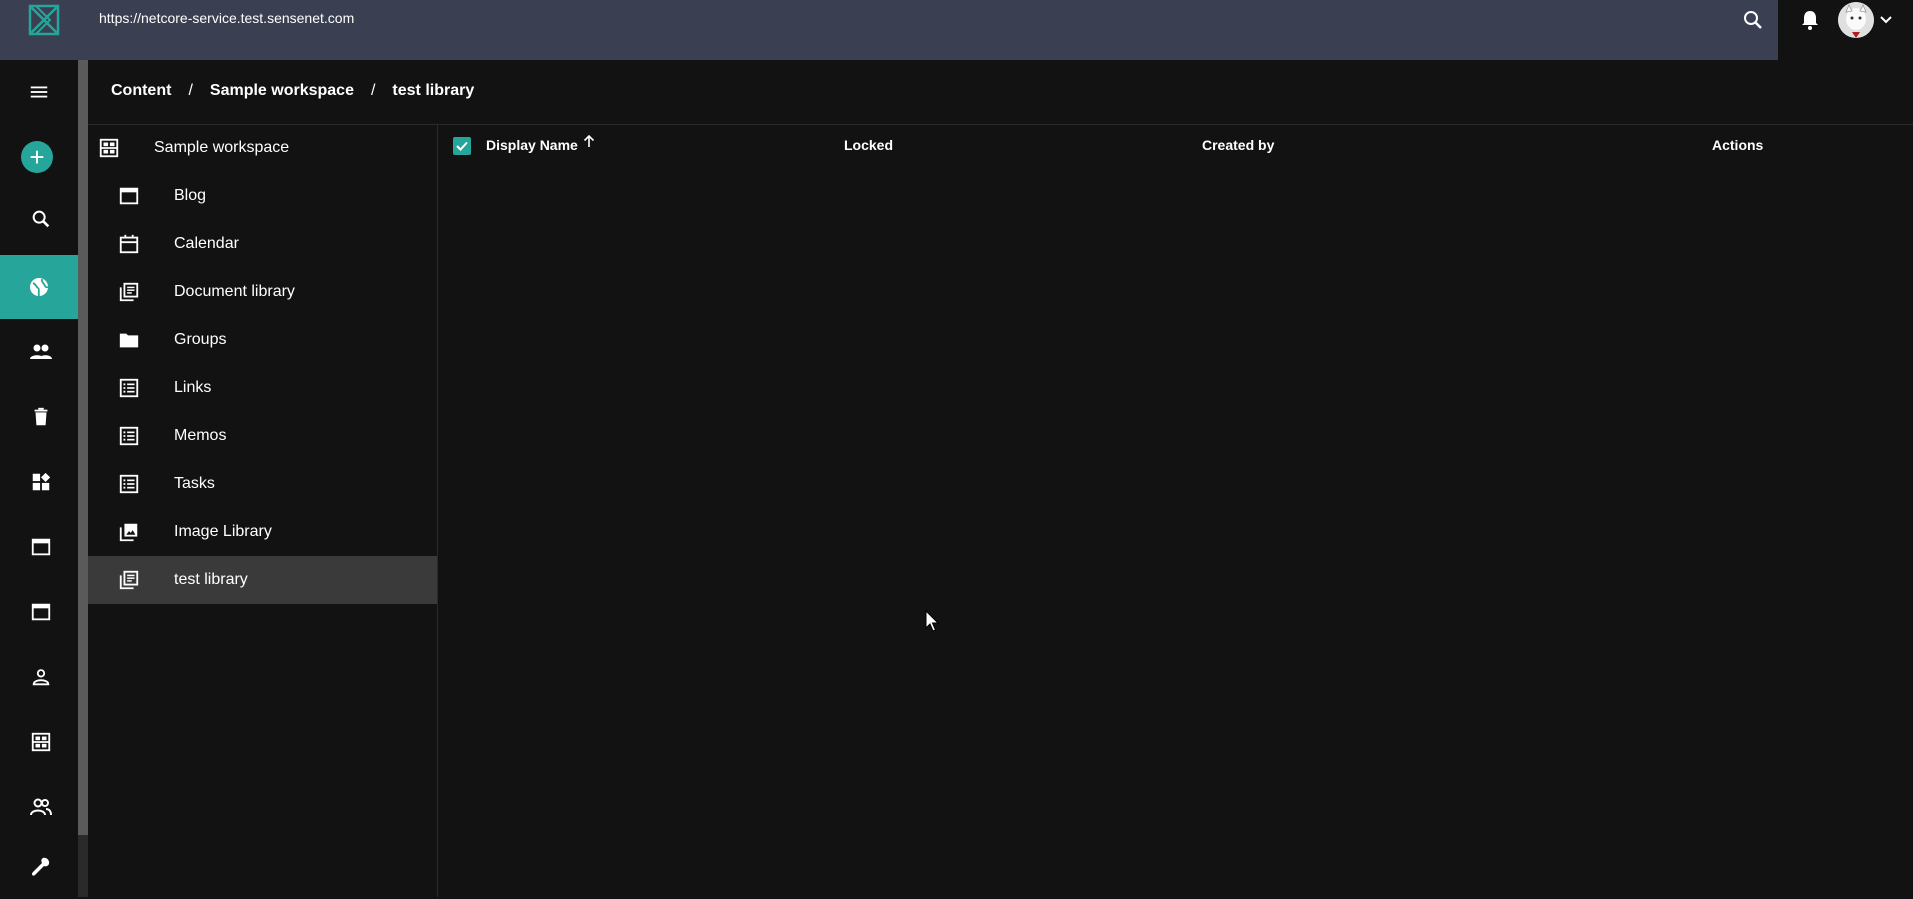 The width and height of the screenshot is (1913, 899). What do you see at coordinates (193, 387) in the screenshot?
I see `tree-item-label: Links` at bounding box center [193, 387].